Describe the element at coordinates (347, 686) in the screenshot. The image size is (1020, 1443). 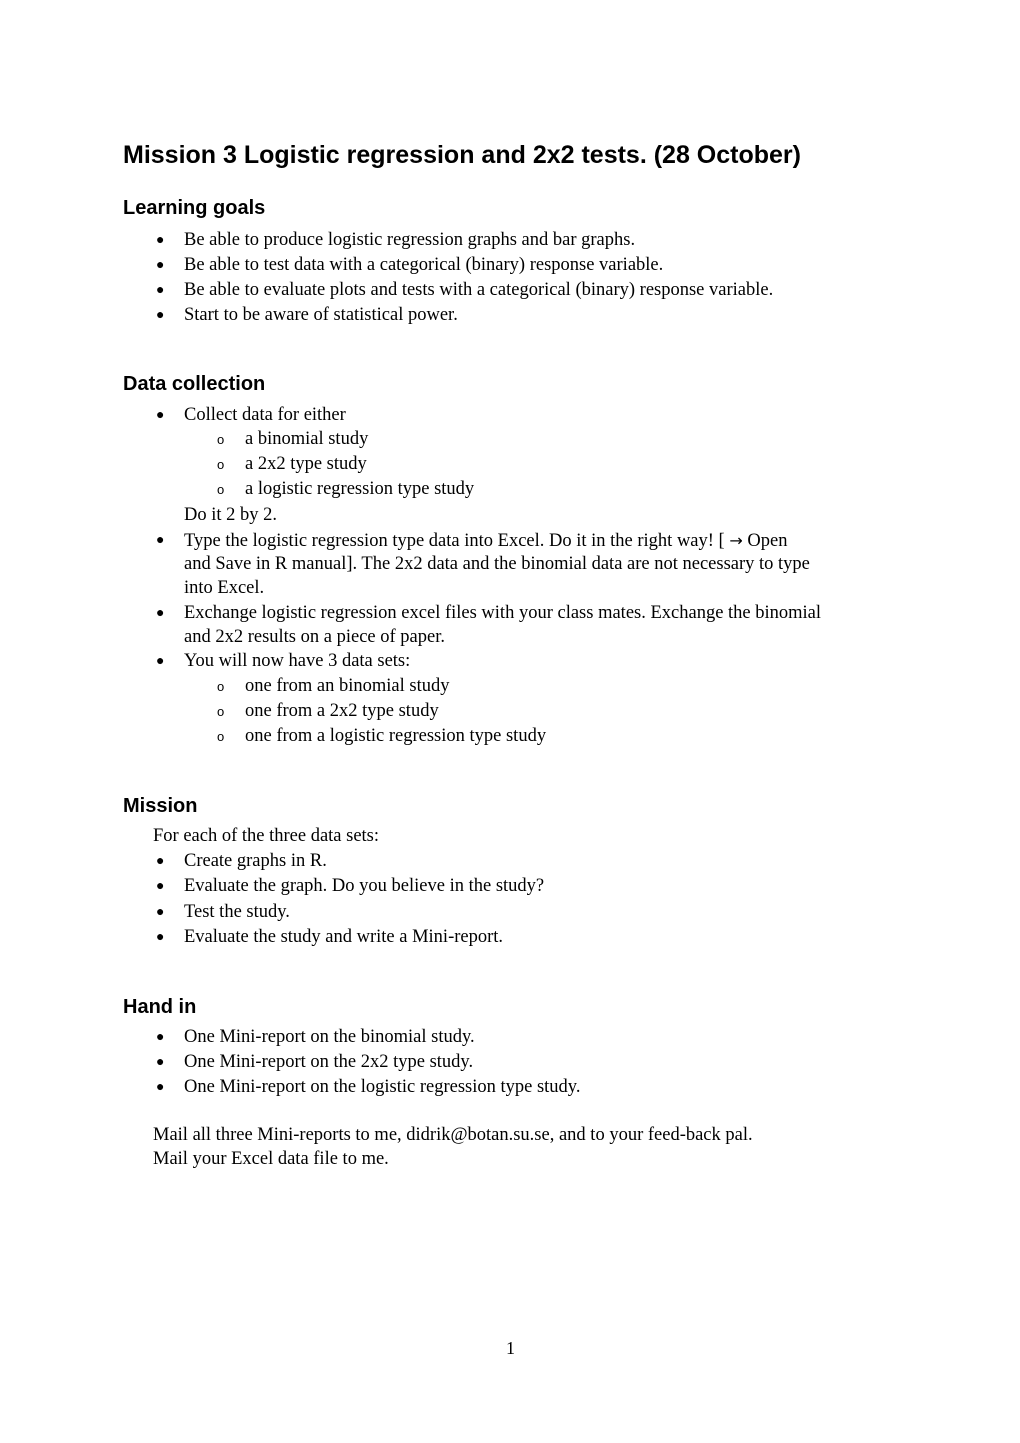
I see `sub-list-item: one from an binomial study` at that location.